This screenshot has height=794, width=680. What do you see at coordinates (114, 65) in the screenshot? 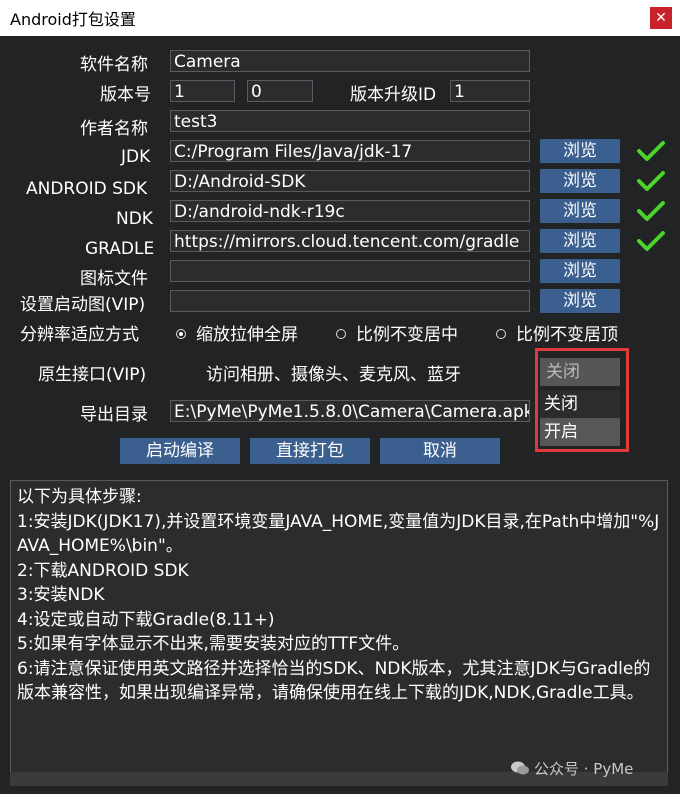
I see `app-name-label: 软件名称` at bounding box center [114, 65].